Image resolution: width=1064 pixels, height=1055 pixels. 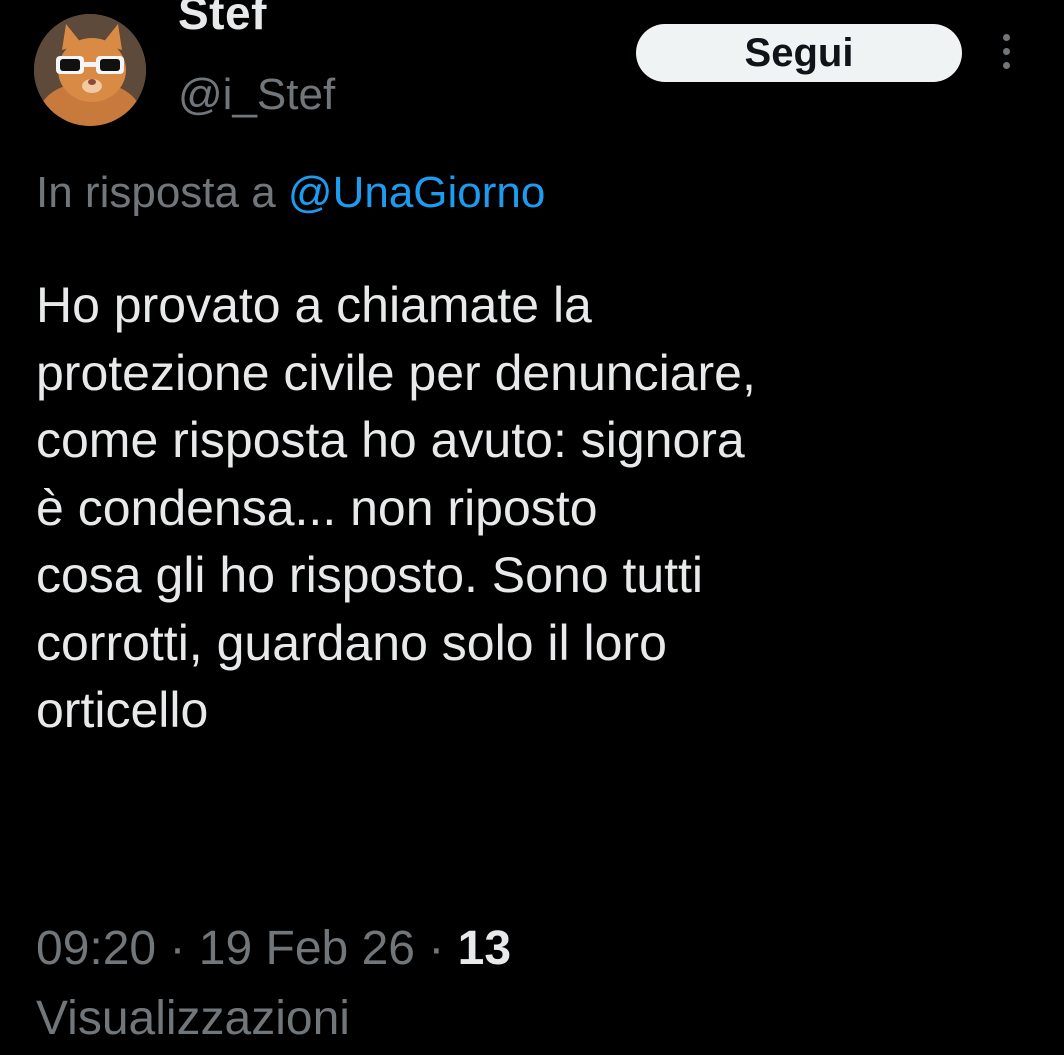 What do you see at coordinates (799, 53) in the screenshot?
I see `follow-button: Segui` at bounding box center [799, 53].